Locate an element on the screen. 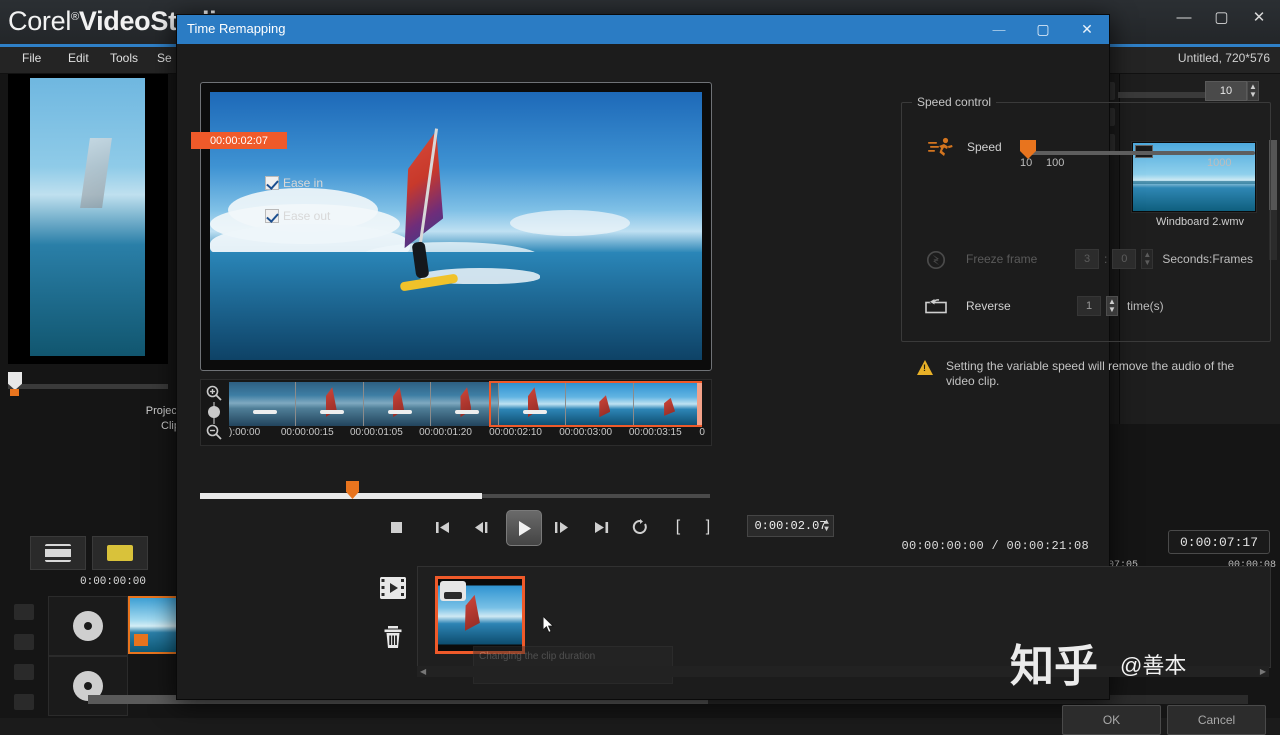 This screenshot has width=1280, height=735. speed-value-stepper: 10 ▲ ▼ is located at coordinates (1232, 91).